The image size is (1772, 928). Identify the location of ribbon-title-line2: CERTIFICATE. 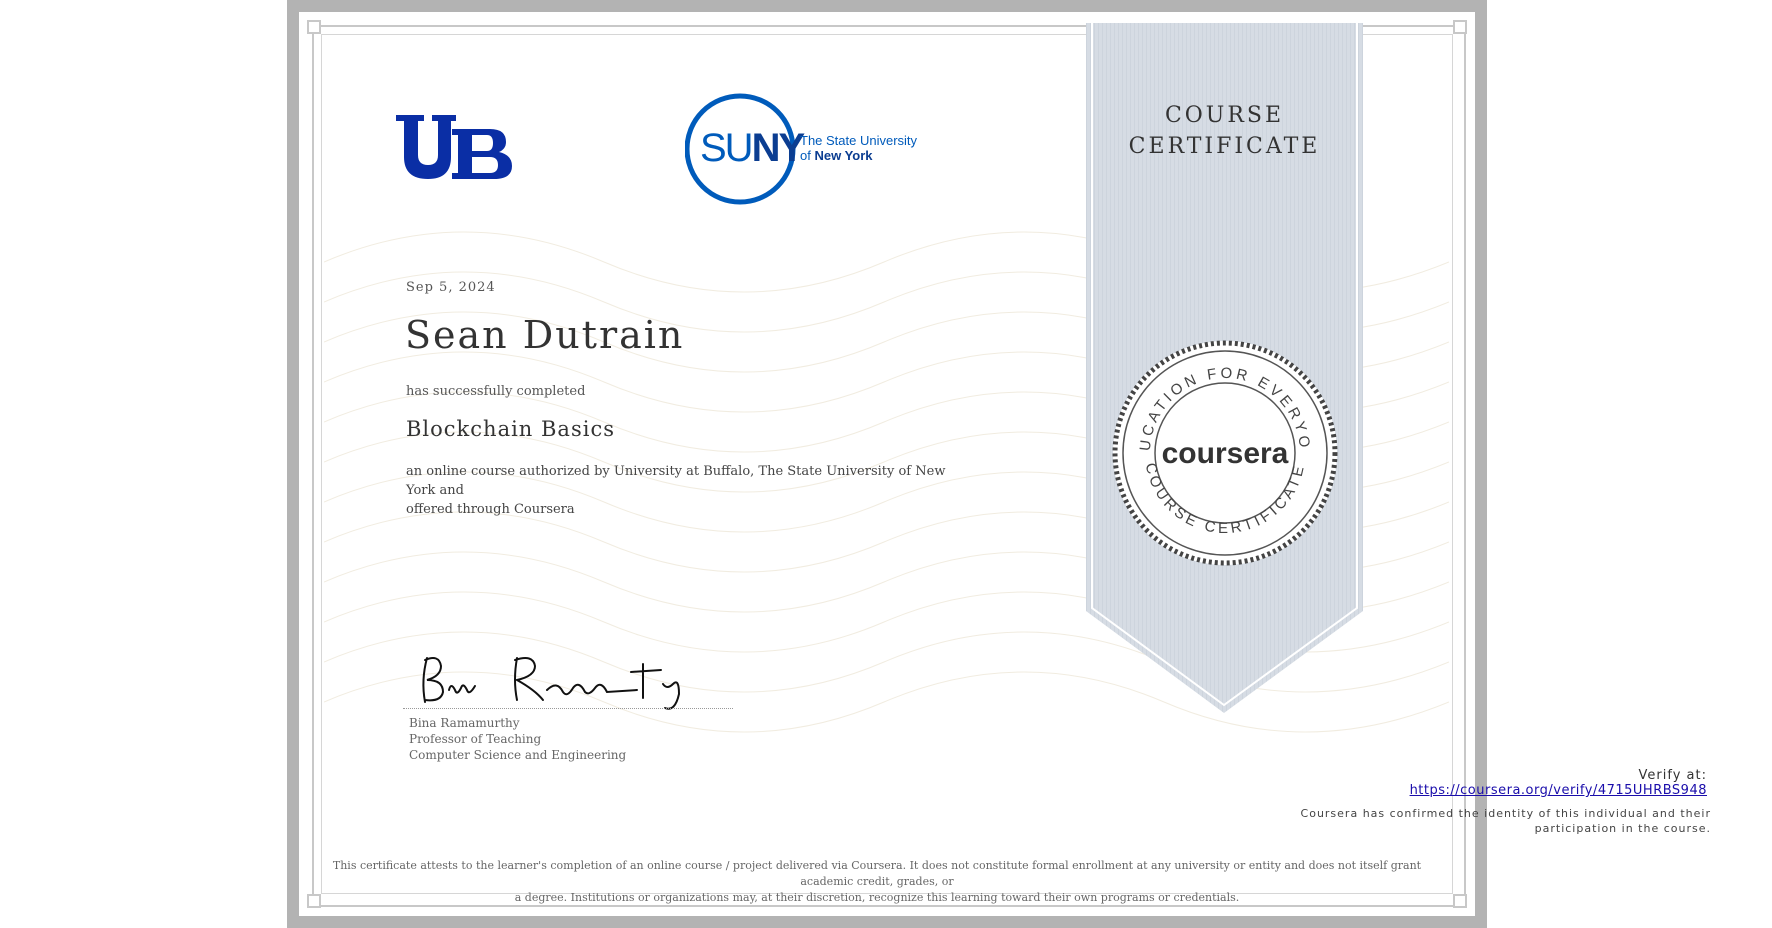
(1224, 146).